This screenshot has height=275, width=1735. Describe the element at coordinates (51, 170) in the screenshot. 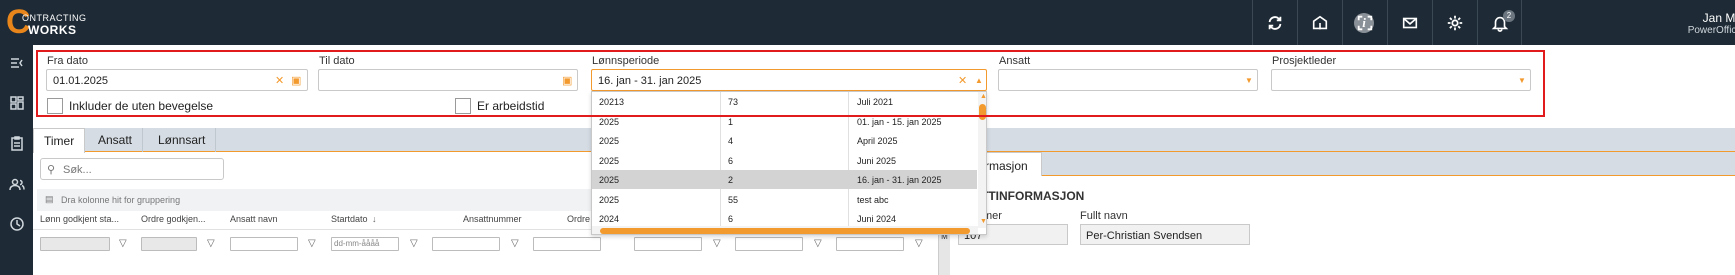

I see `search-icon: ⚲` at that location.